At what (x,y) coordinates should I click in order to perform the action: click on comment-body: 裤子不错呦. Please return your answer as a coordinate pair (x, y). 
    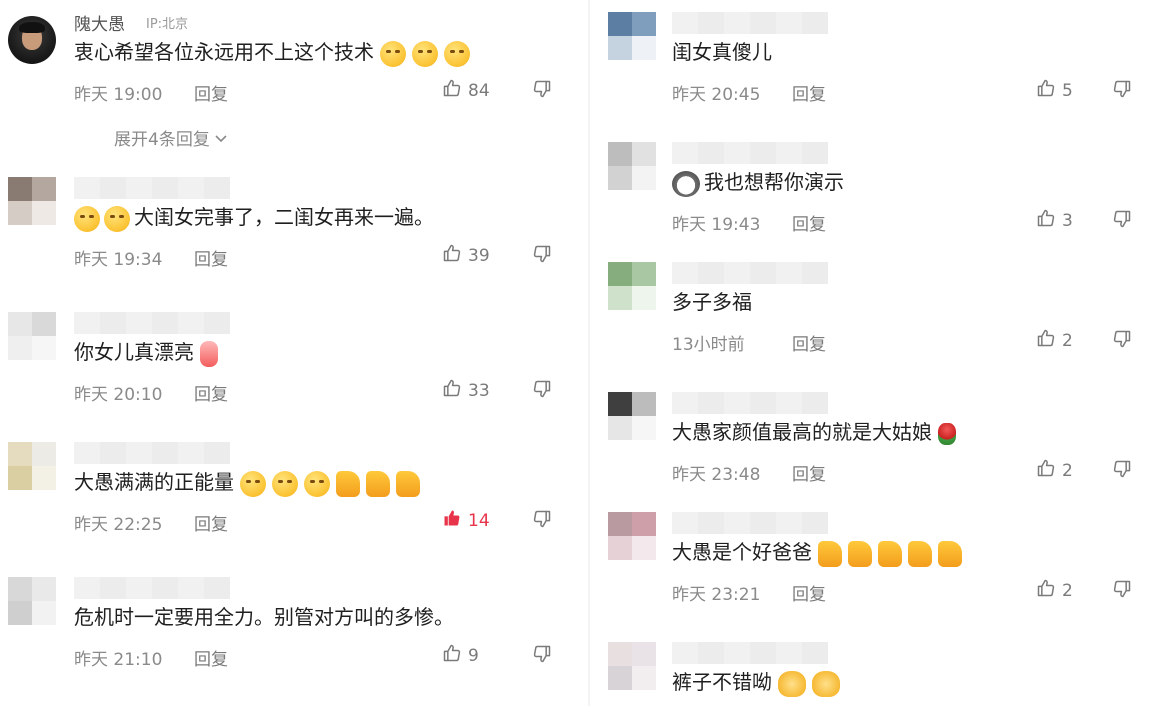
    Looking at the image, I should click on (722, 682).